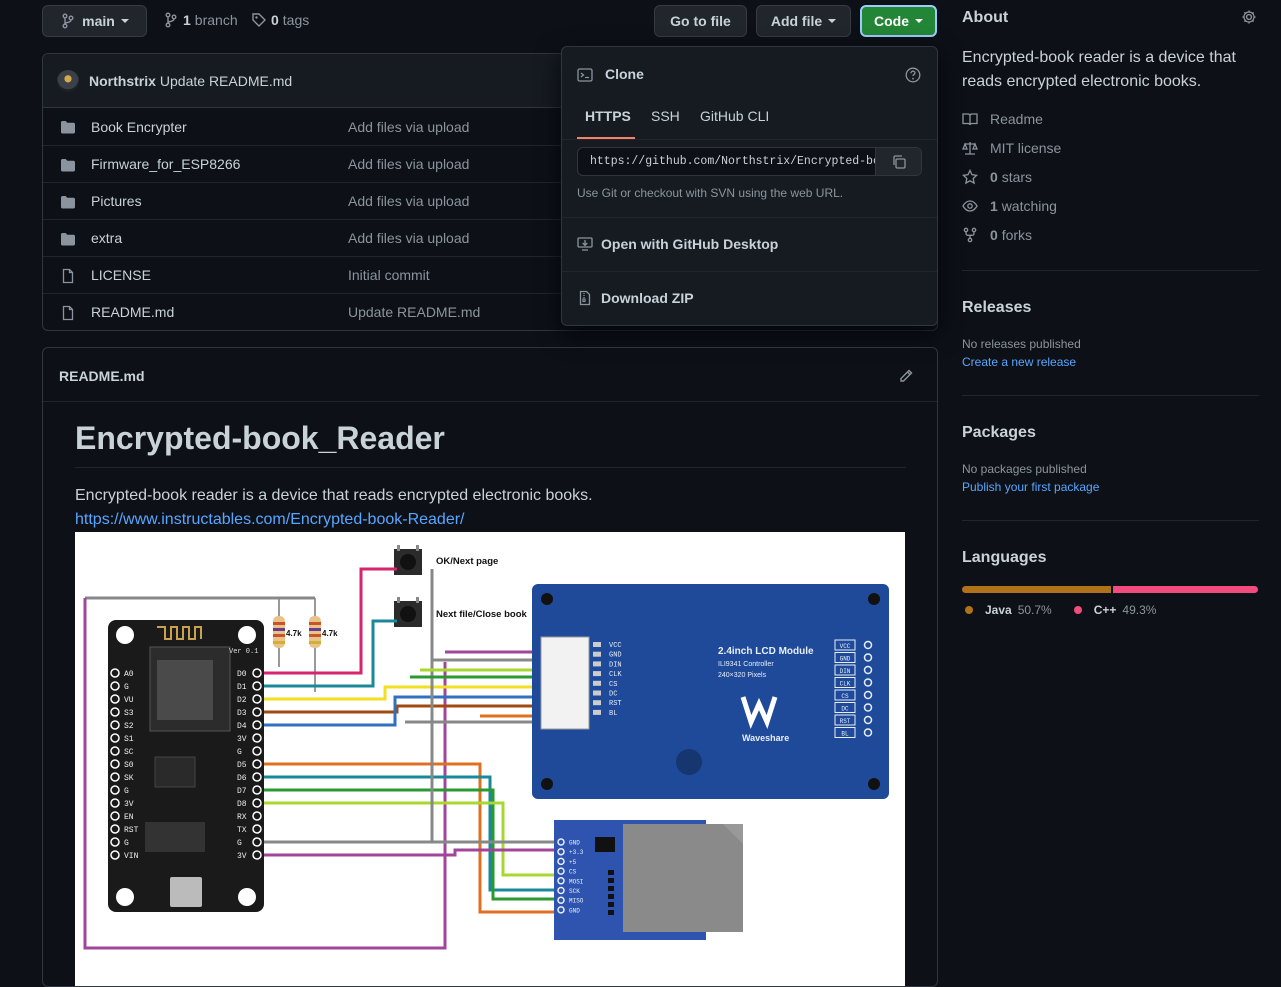 This screenshot has width=1281, height=987. What do you see at coordinates (106, 238) in the screenshot?
I see `file-name: extra` at bounding box center [106, 238].